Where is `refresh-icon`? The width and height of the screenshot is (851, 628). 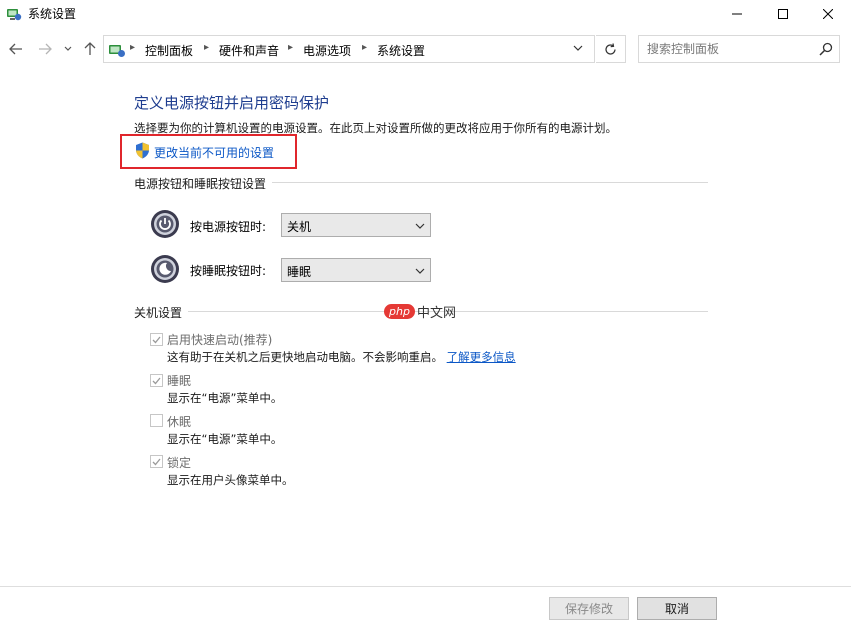 refresh-icon is located at coordinates (610, 48).